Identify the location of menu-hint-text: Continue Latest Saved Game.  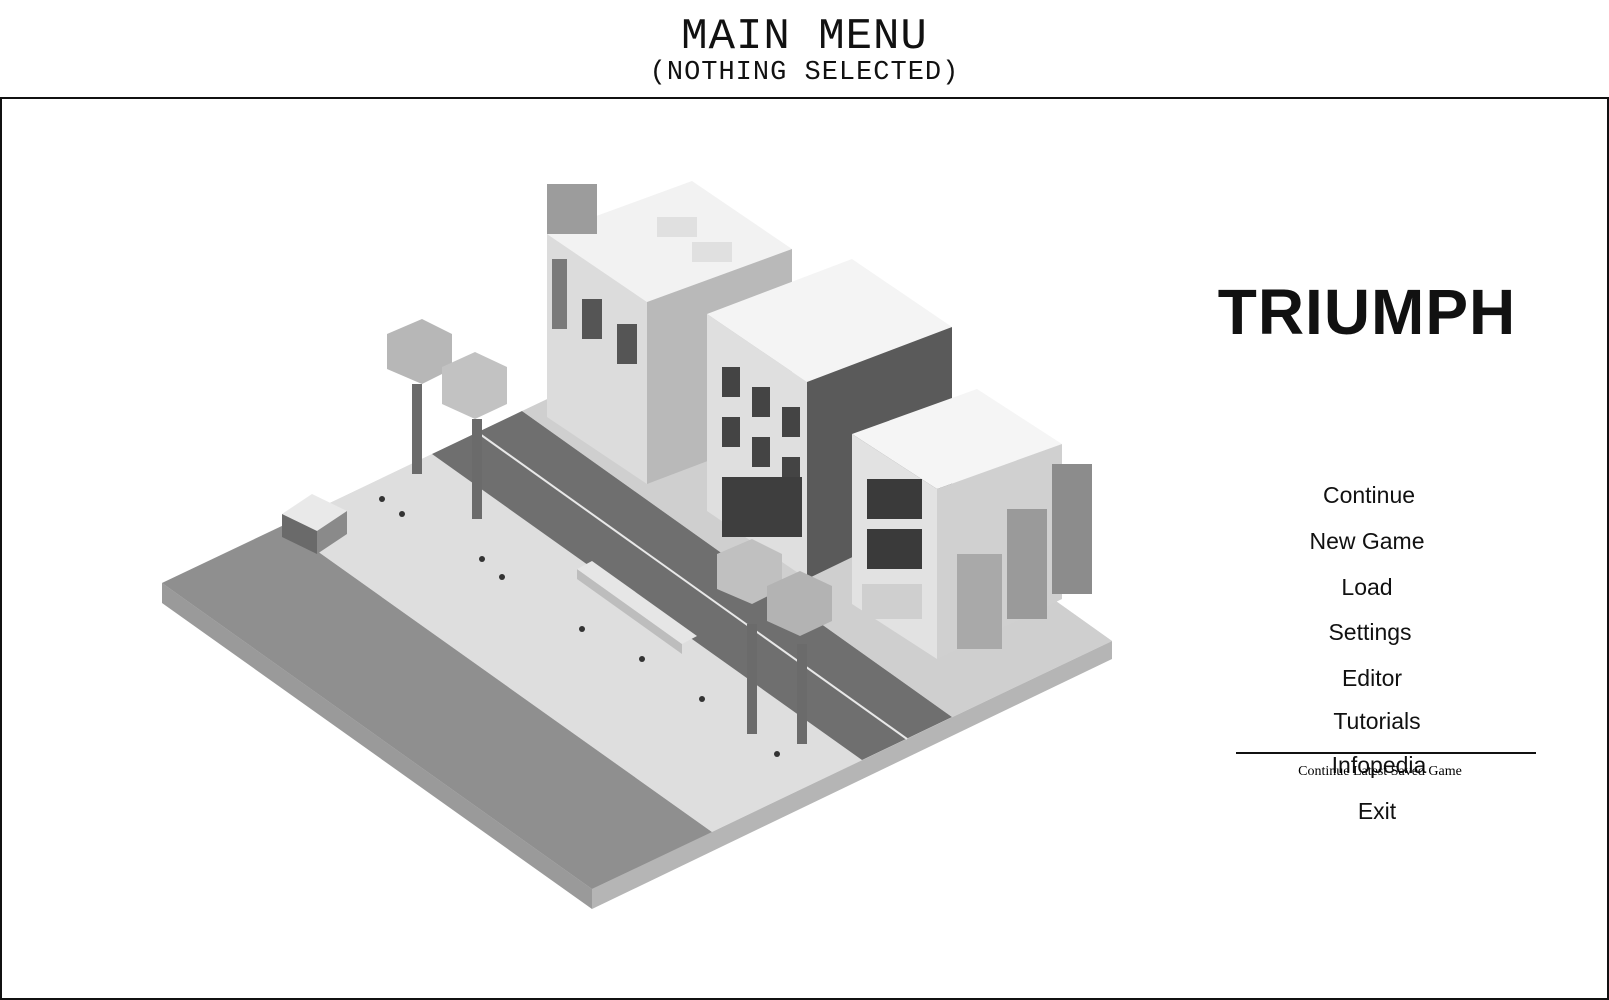
(1380, 771).